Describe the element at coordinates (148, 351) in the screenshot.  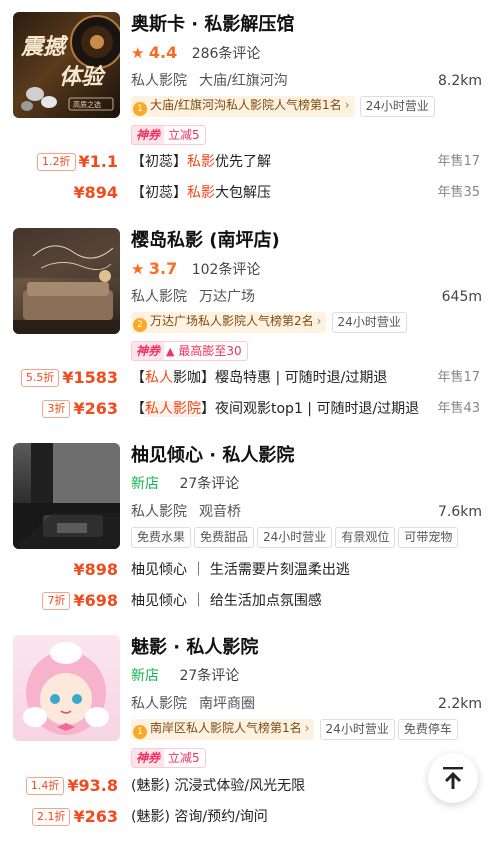
I see `coupon-label: 神券` at that location.